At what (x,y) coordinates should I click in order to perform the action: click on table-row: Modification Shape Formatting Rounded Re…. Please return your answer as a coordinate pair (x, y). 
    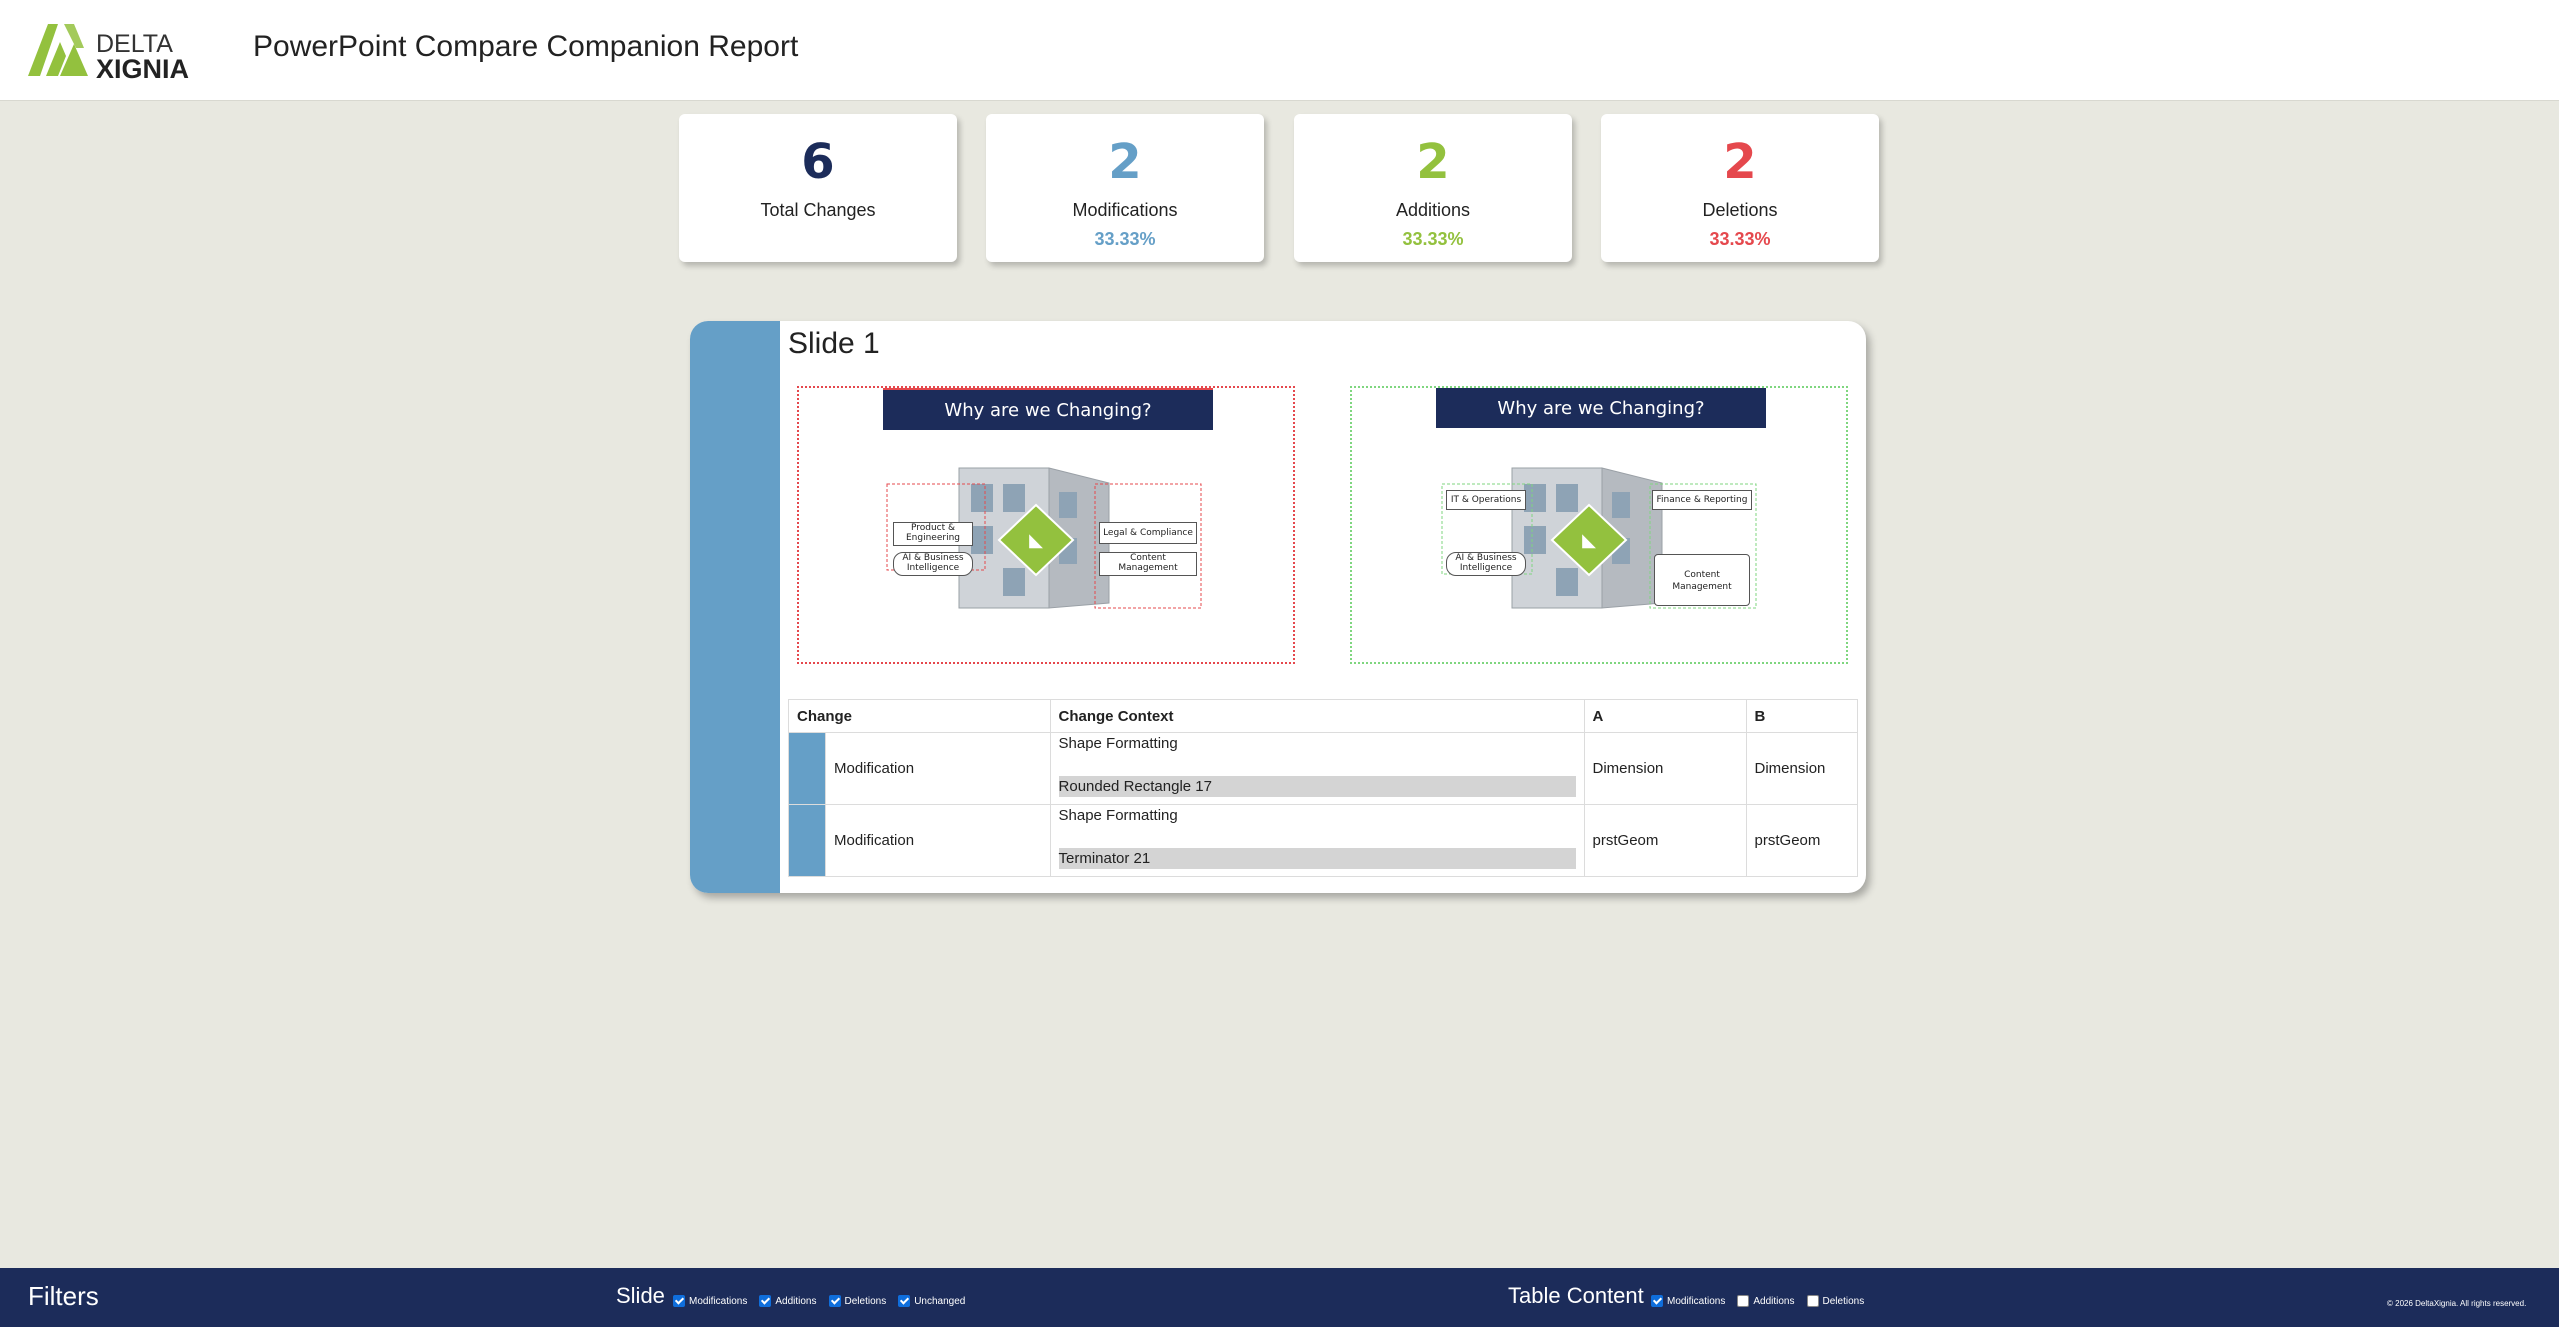
    Looking at the image, I should click on (1323, 768).